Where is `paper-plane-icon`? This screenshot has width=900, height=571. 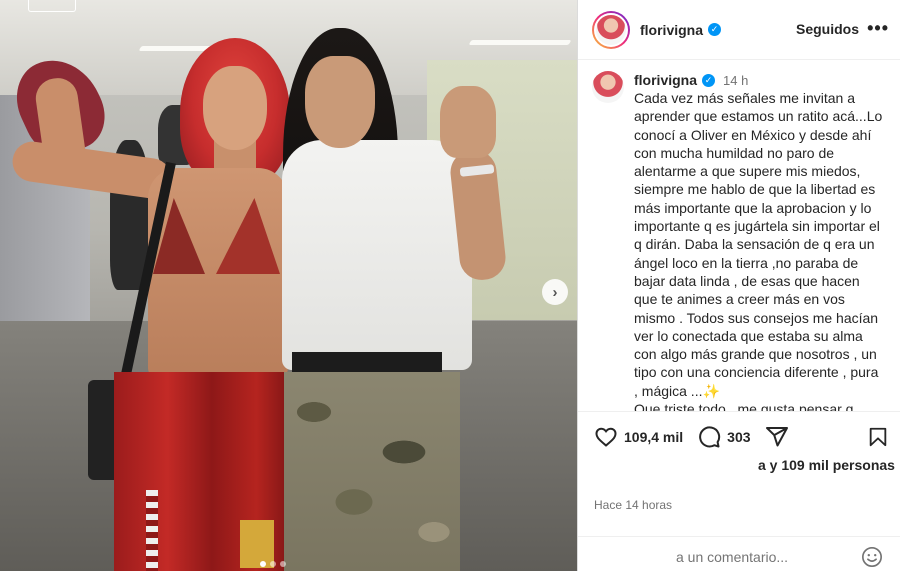 paper-plane-icon is located at coordinates (776, 436).